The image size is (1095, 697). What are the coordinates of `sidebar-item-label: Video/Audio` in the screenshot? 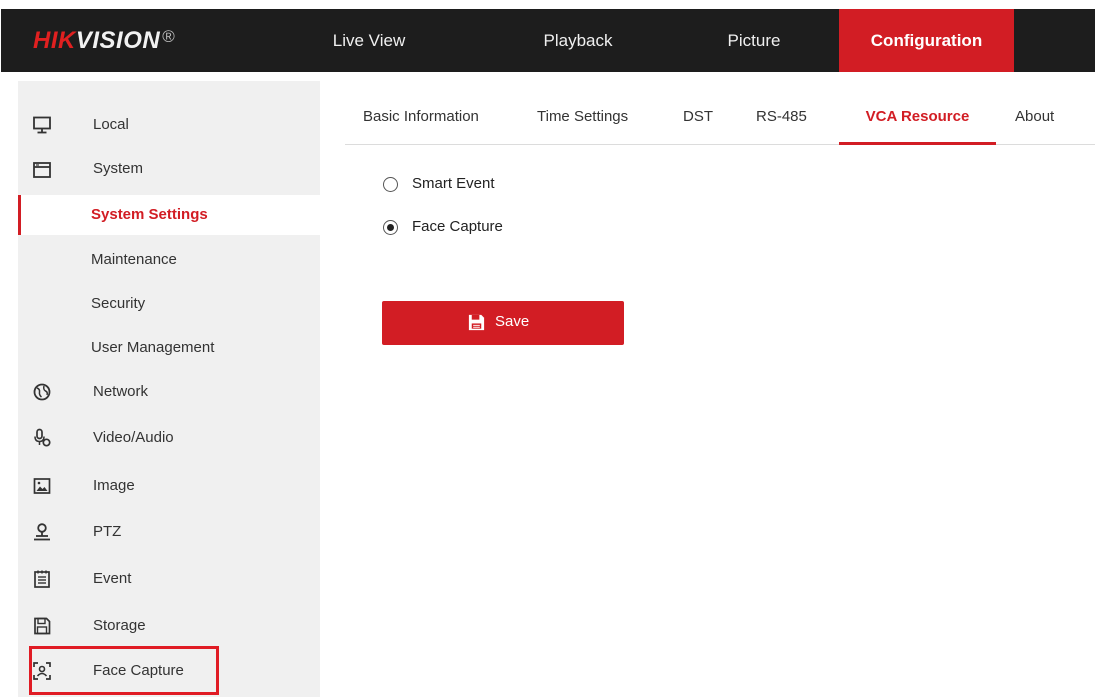 It's located at (133, 437).